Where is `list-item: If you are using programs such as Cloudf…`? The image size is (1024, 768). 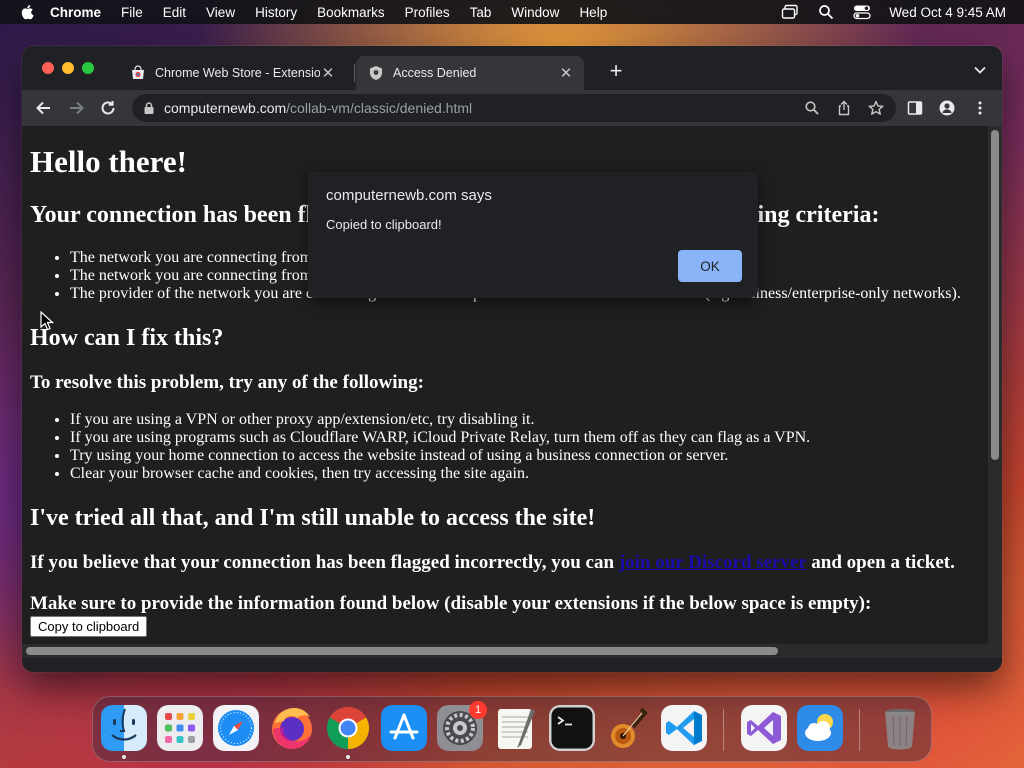
list-item: If you are using programs such as Cloudf… is located at coordinates (440, 438).